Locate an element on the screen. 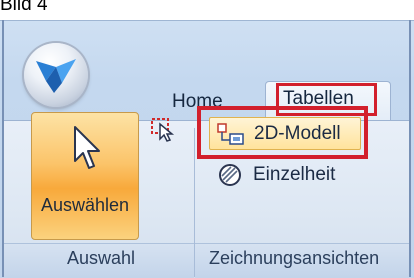 The height and width of the screenshot is (278, 414). app-menu-button is located at coordinates (56, 75).